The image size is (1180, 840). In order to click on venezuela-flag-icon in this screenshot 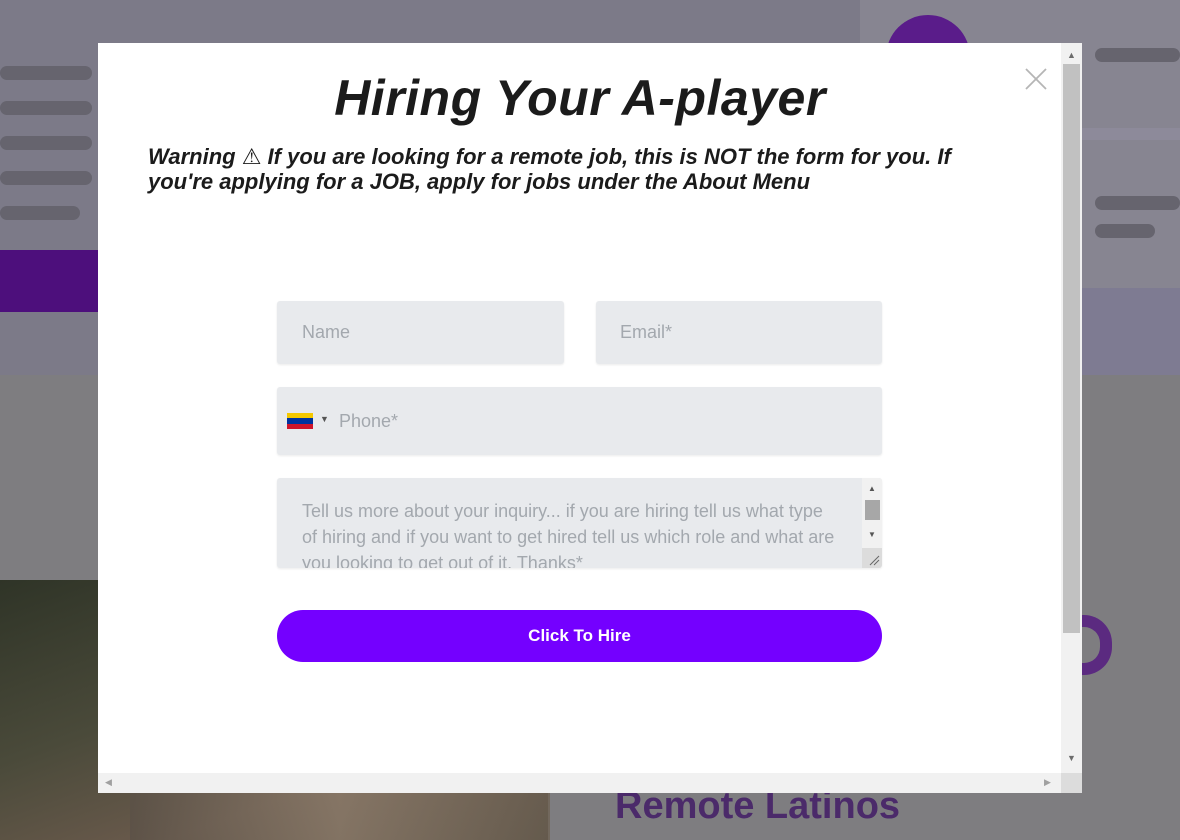, I will do `click(300, 421)`.